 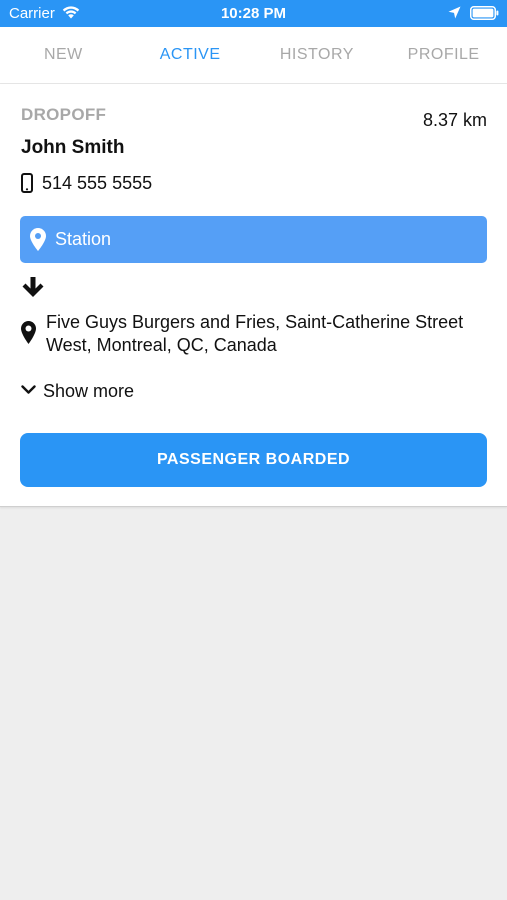 What do you see at coordinates (253, 239) in the screenshot?
I see `pickup-location: Station` at bounding box center [253, 239].